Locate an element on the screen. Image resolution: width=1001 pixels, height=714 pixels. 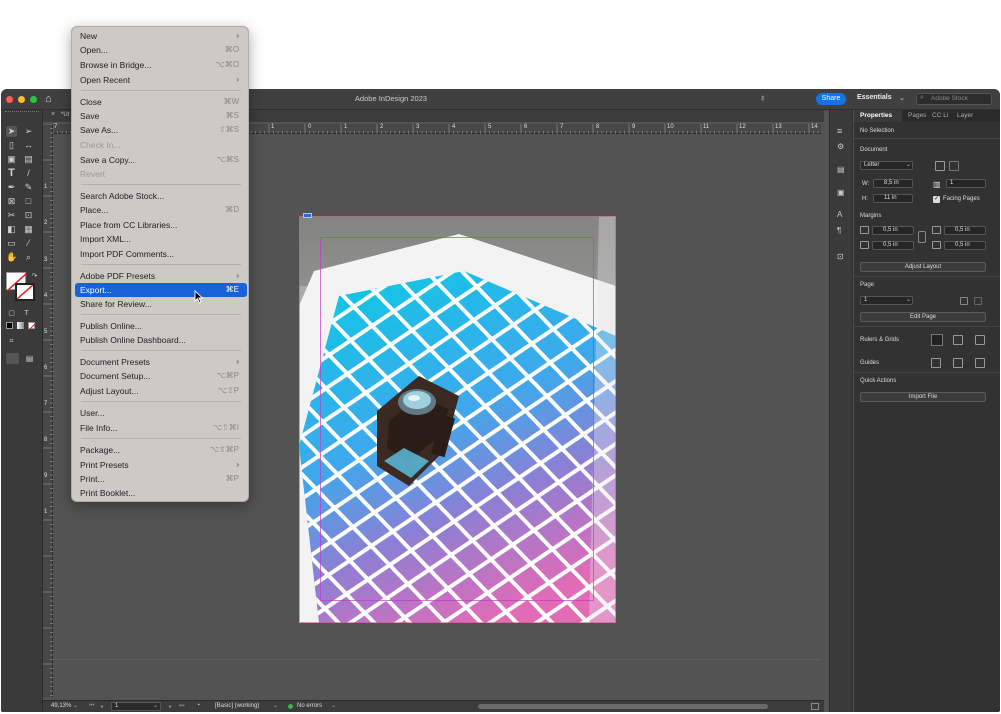
rulers-icon is located at coordinates (937, 340).